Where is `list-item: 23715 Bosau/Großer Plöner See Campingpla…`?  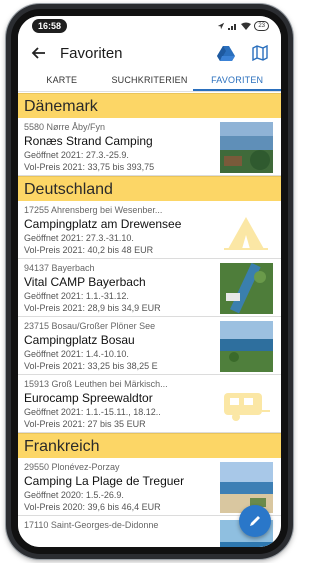 list-item: 23715 Bosau/Großer Plöner See Campingpla… is located at coordinates (149, 346).